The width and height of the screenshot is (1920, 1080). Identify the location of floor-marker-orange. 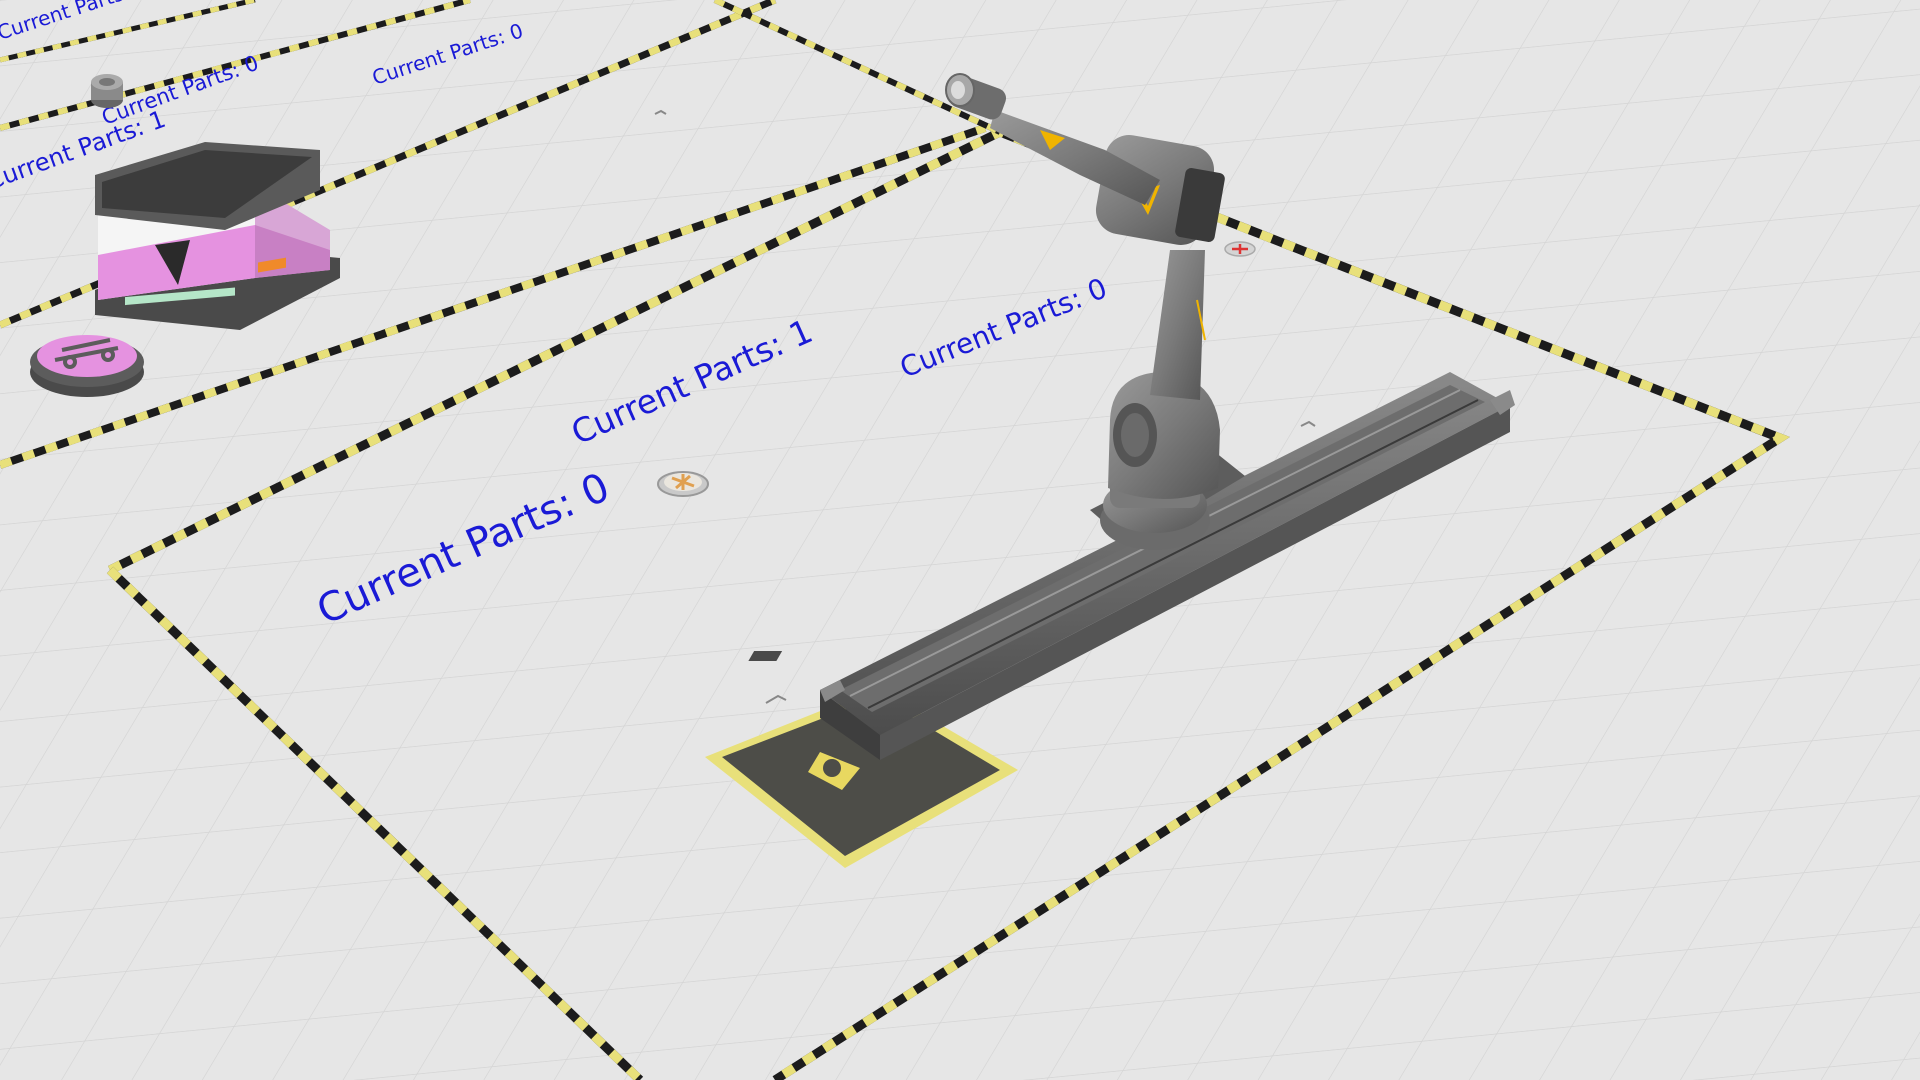
(683, 484).